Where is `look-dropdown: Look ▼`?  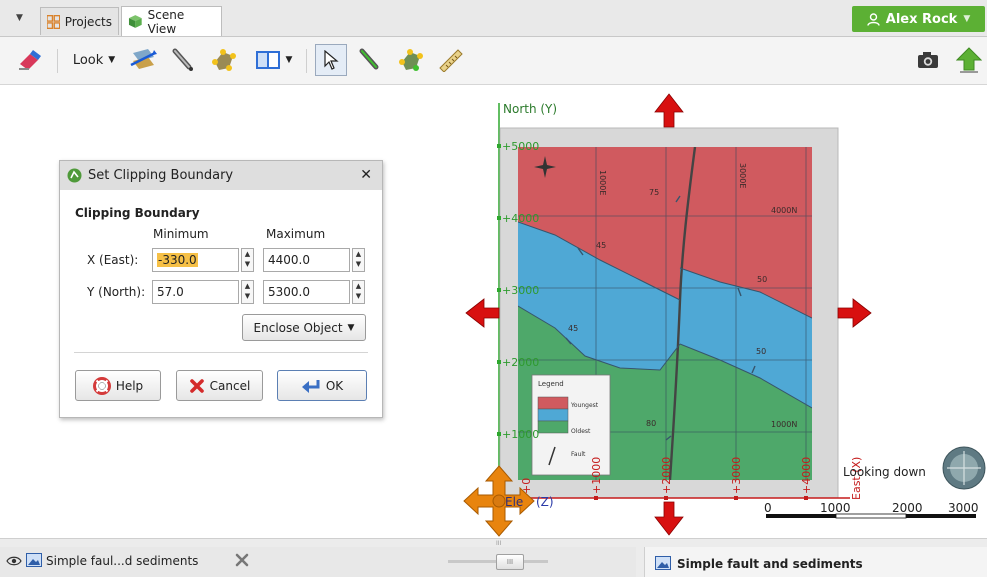 look-dropdown: Look ▼ is located at coordinates (94, 60).